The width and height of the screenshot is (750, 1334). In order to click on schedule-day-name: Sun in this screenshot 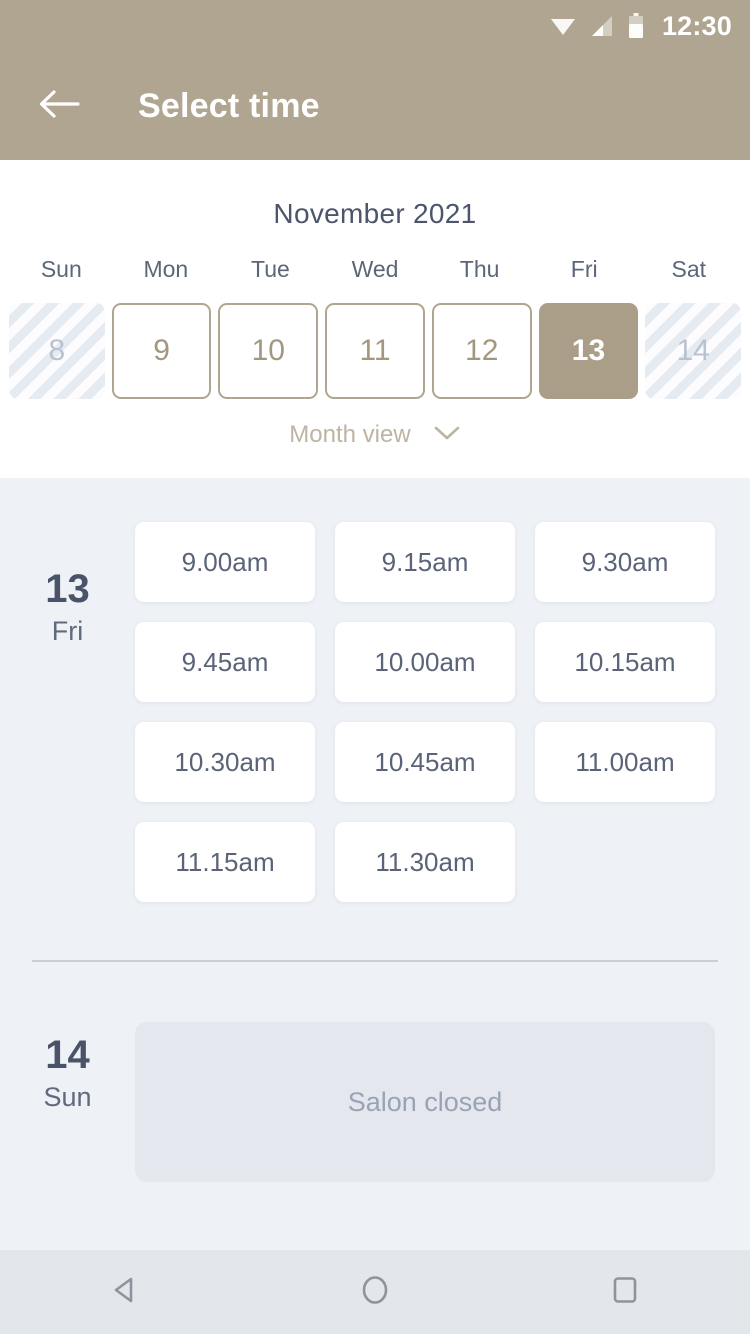, I will do `click(67, 1097)`.